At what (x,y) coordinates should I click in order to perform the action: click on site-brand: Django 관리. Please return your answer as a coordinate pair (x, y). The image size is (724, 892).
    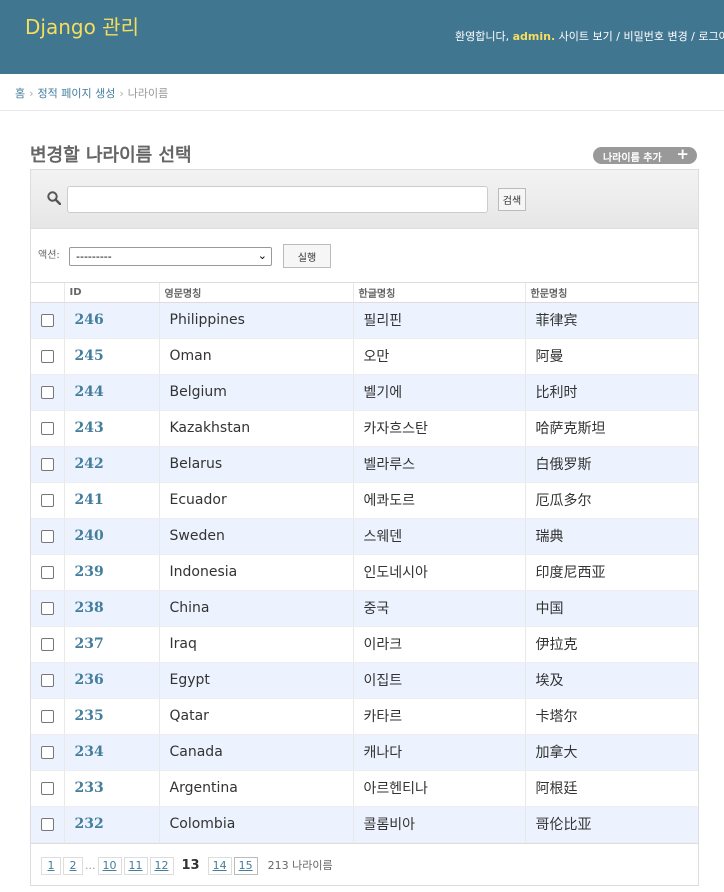
    Looking at the image, I should click on (82, 25).